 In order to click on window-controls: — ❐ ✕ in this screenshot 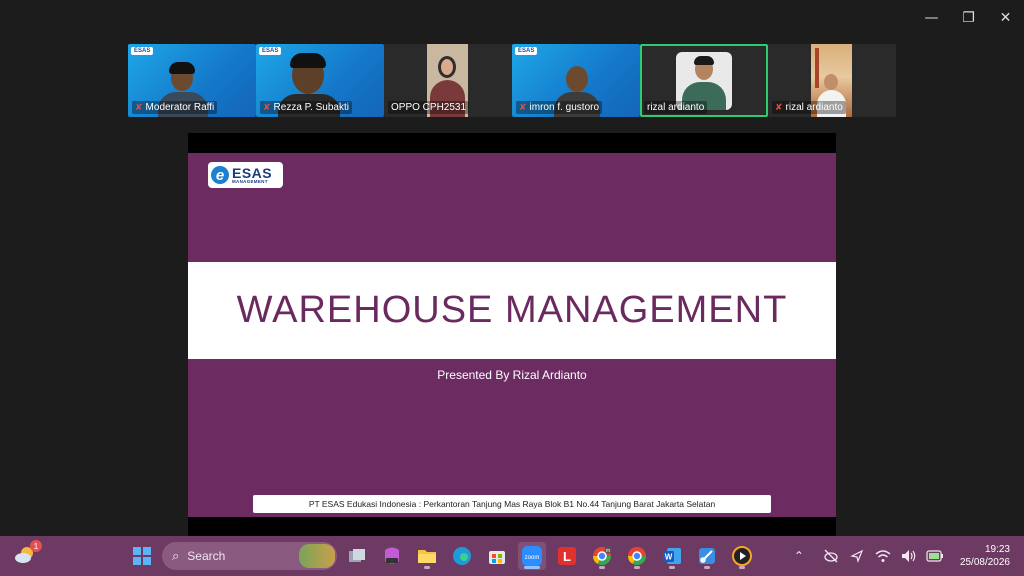, I will do `click(968, 18)`.